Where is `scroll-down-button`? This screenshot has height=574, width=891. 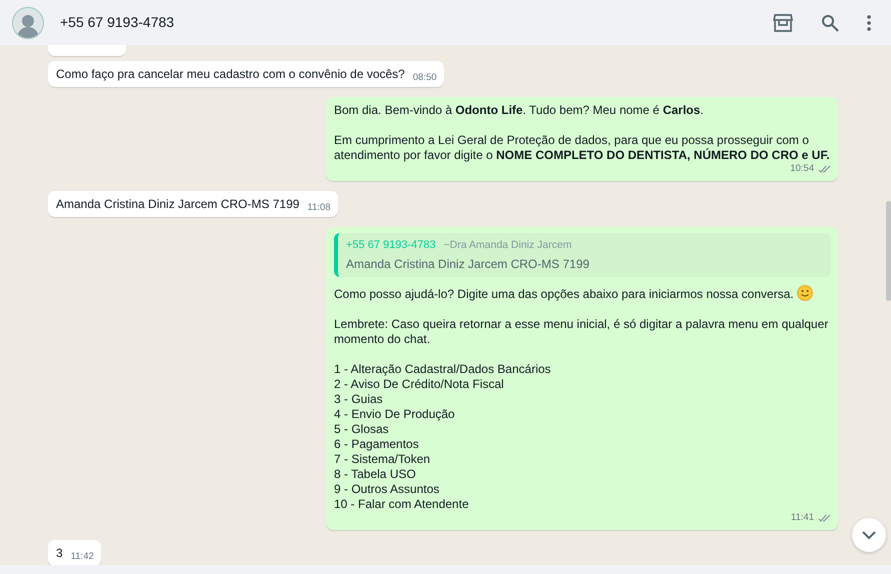 scroll-down-button is located at coordinates (869, 535).